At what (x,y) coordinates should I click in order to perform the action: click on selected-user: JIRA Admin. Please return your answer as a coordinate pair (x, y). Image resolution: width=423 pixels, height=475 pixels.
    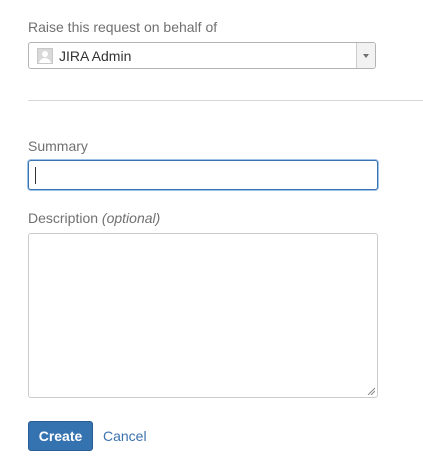
    Looking at the image, I should click on (95, 56).